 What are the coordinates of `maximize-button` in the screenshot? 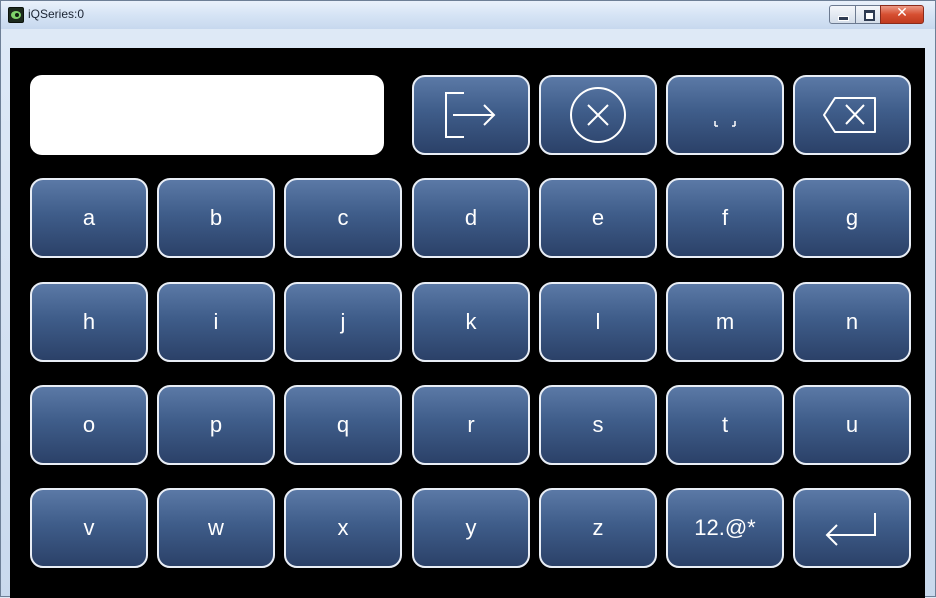 It's located at (868, 14).